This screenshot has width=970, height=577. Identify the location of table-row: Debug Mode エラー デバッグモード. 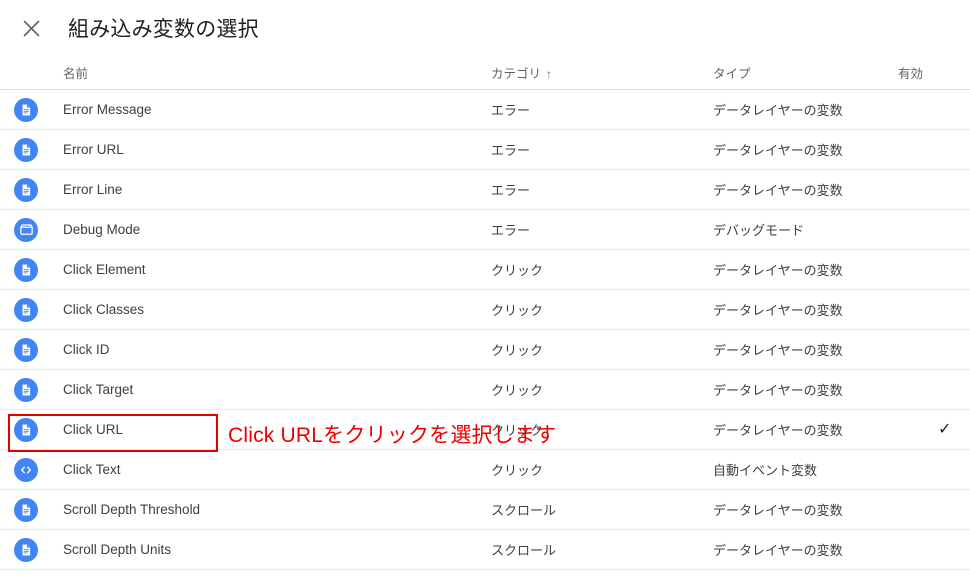
(485, 230).